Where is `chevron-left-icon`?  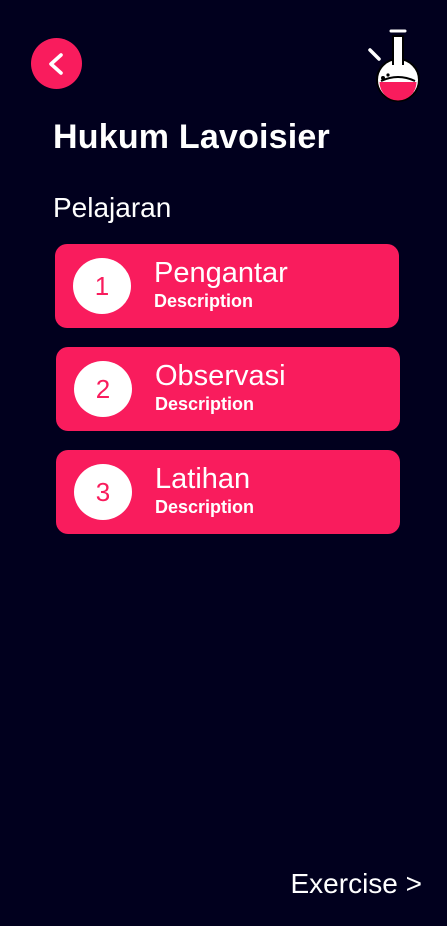 chevron-left-icon is located at coordinates (55, 63).